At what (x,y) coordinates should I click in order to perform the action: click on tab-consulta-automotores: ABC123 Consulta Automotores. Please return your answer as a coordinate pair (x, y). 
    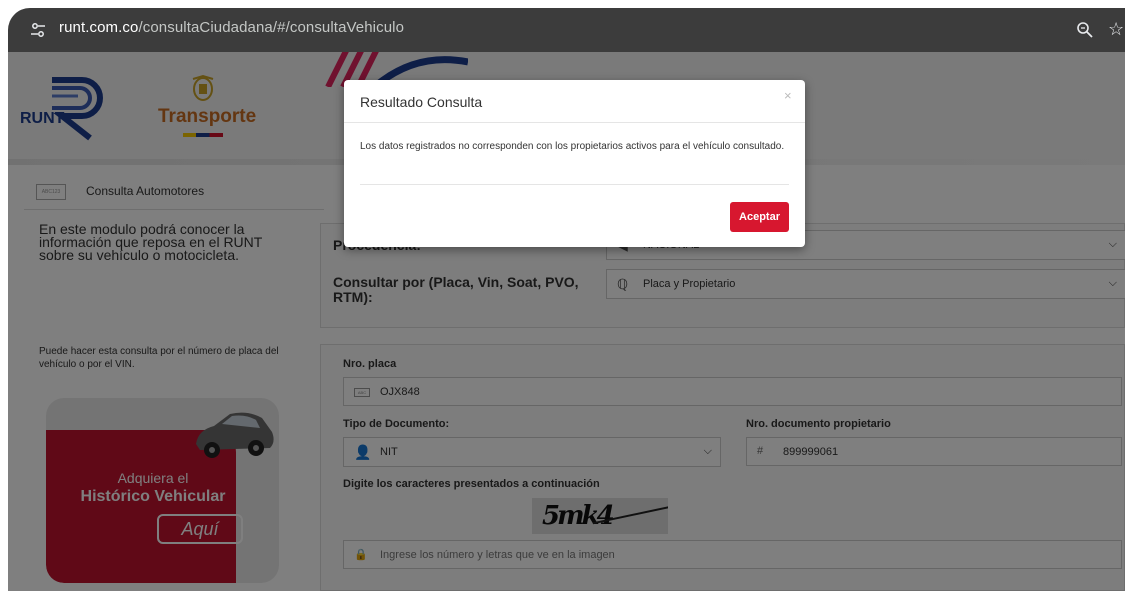
    Looking at the image, I should click on (174, 192).